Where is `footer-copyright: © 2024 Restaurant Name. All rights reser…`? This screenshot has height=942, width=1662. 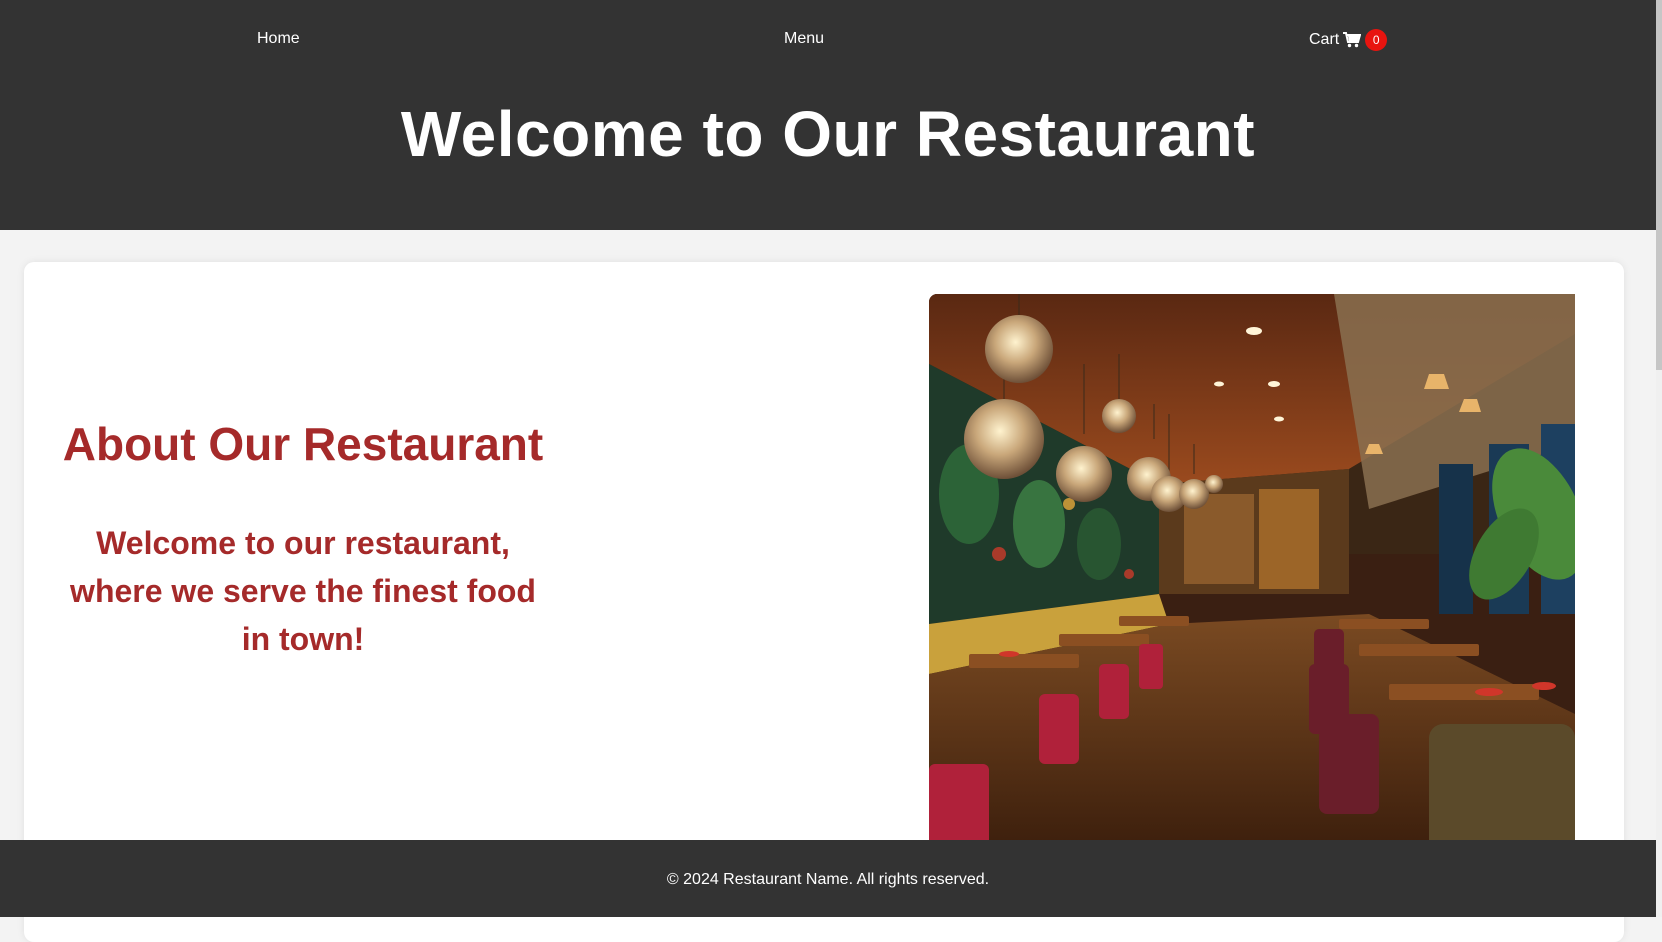 footer-copyright: © 2024 Restaurant Name. All rights reser… is located at coordinates (828, 879).